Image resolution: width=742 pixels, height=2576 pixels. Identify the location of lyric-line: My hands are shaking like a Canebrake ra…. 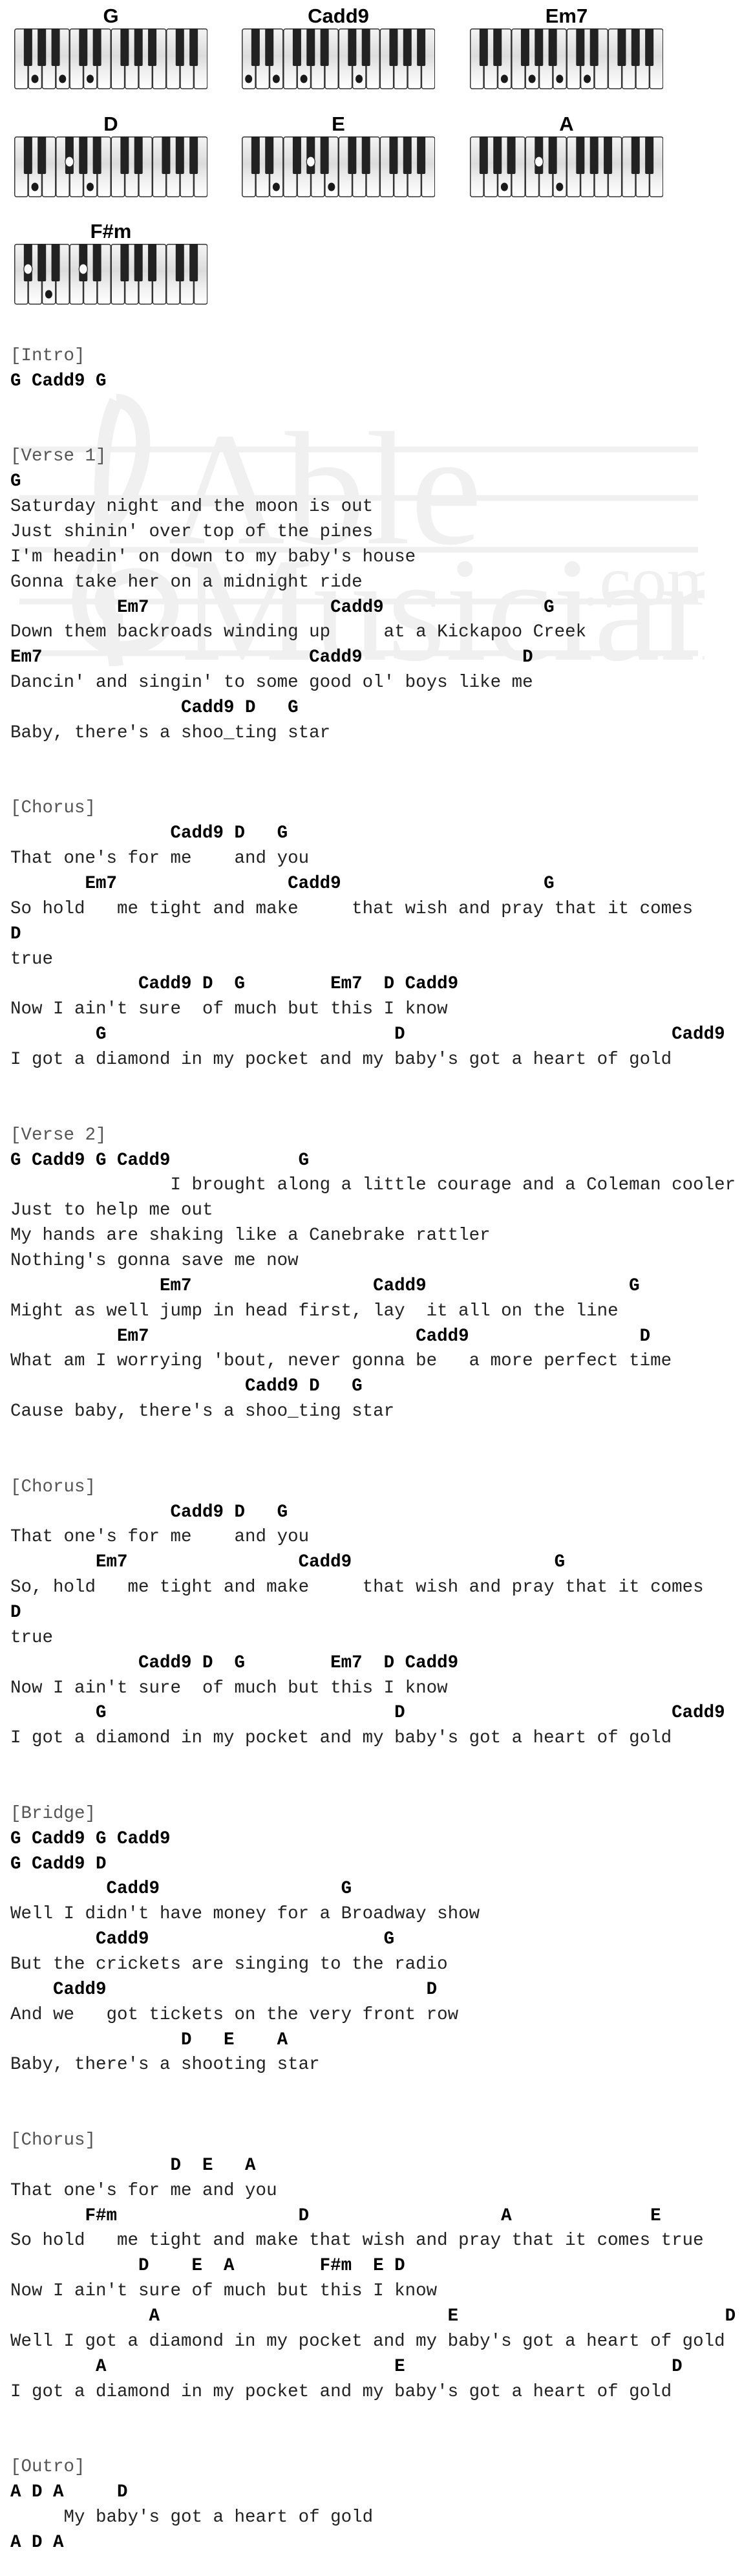
(251, 1236).